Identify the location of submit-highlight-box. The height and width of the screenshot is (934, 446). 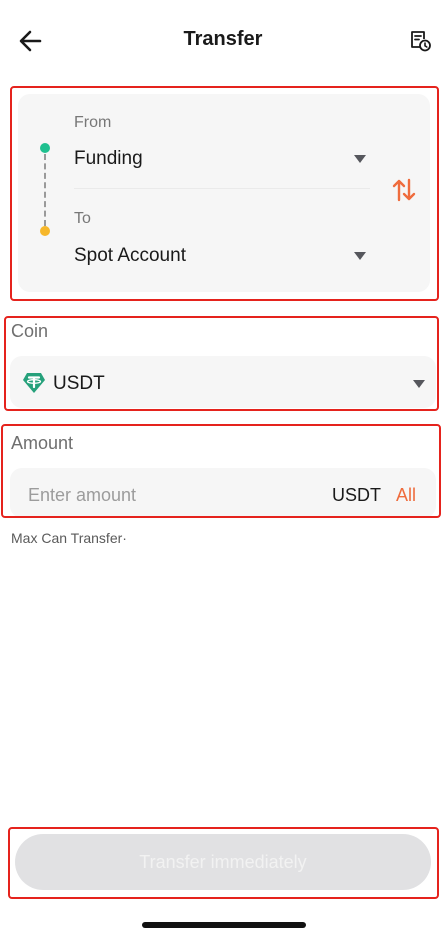
(223, 863).